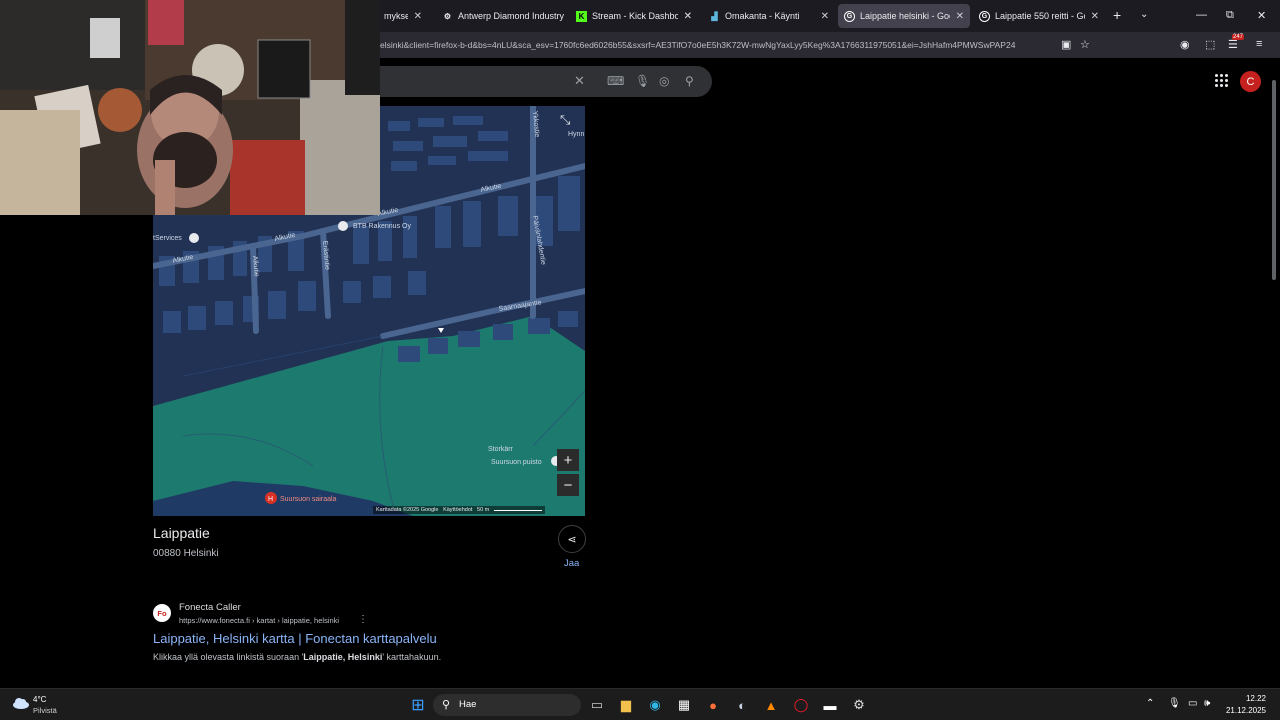 This screenshot has width=1280, height=720. Describe the element at coordinates (516, 462) in the screenshot. I see `map-label: Suursuon puisto` at that location.